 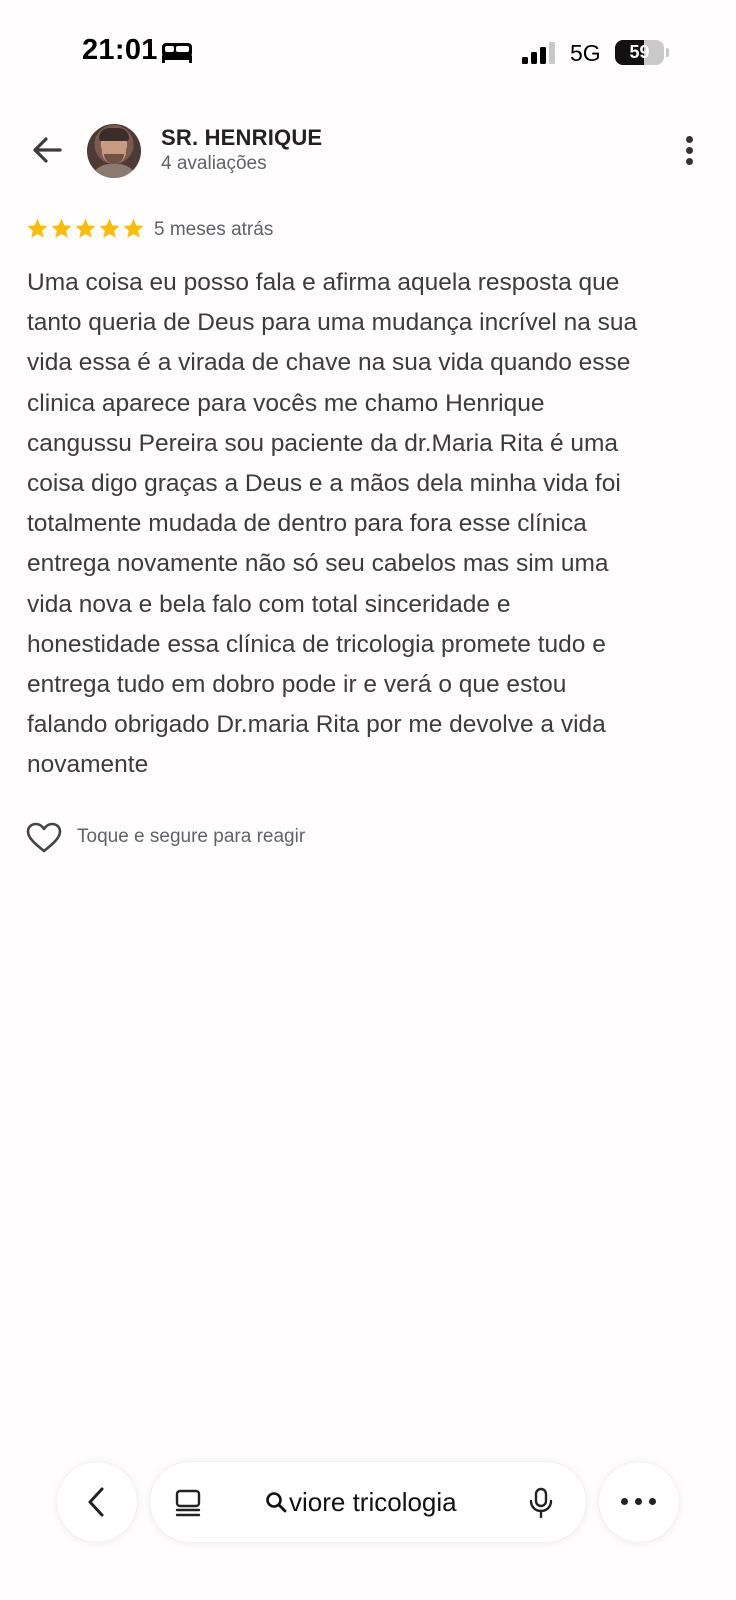 What do you see at coordinates (689, 151) in the screenshot?
I see `more-vertical-icon` at bounding box center [689, 151].